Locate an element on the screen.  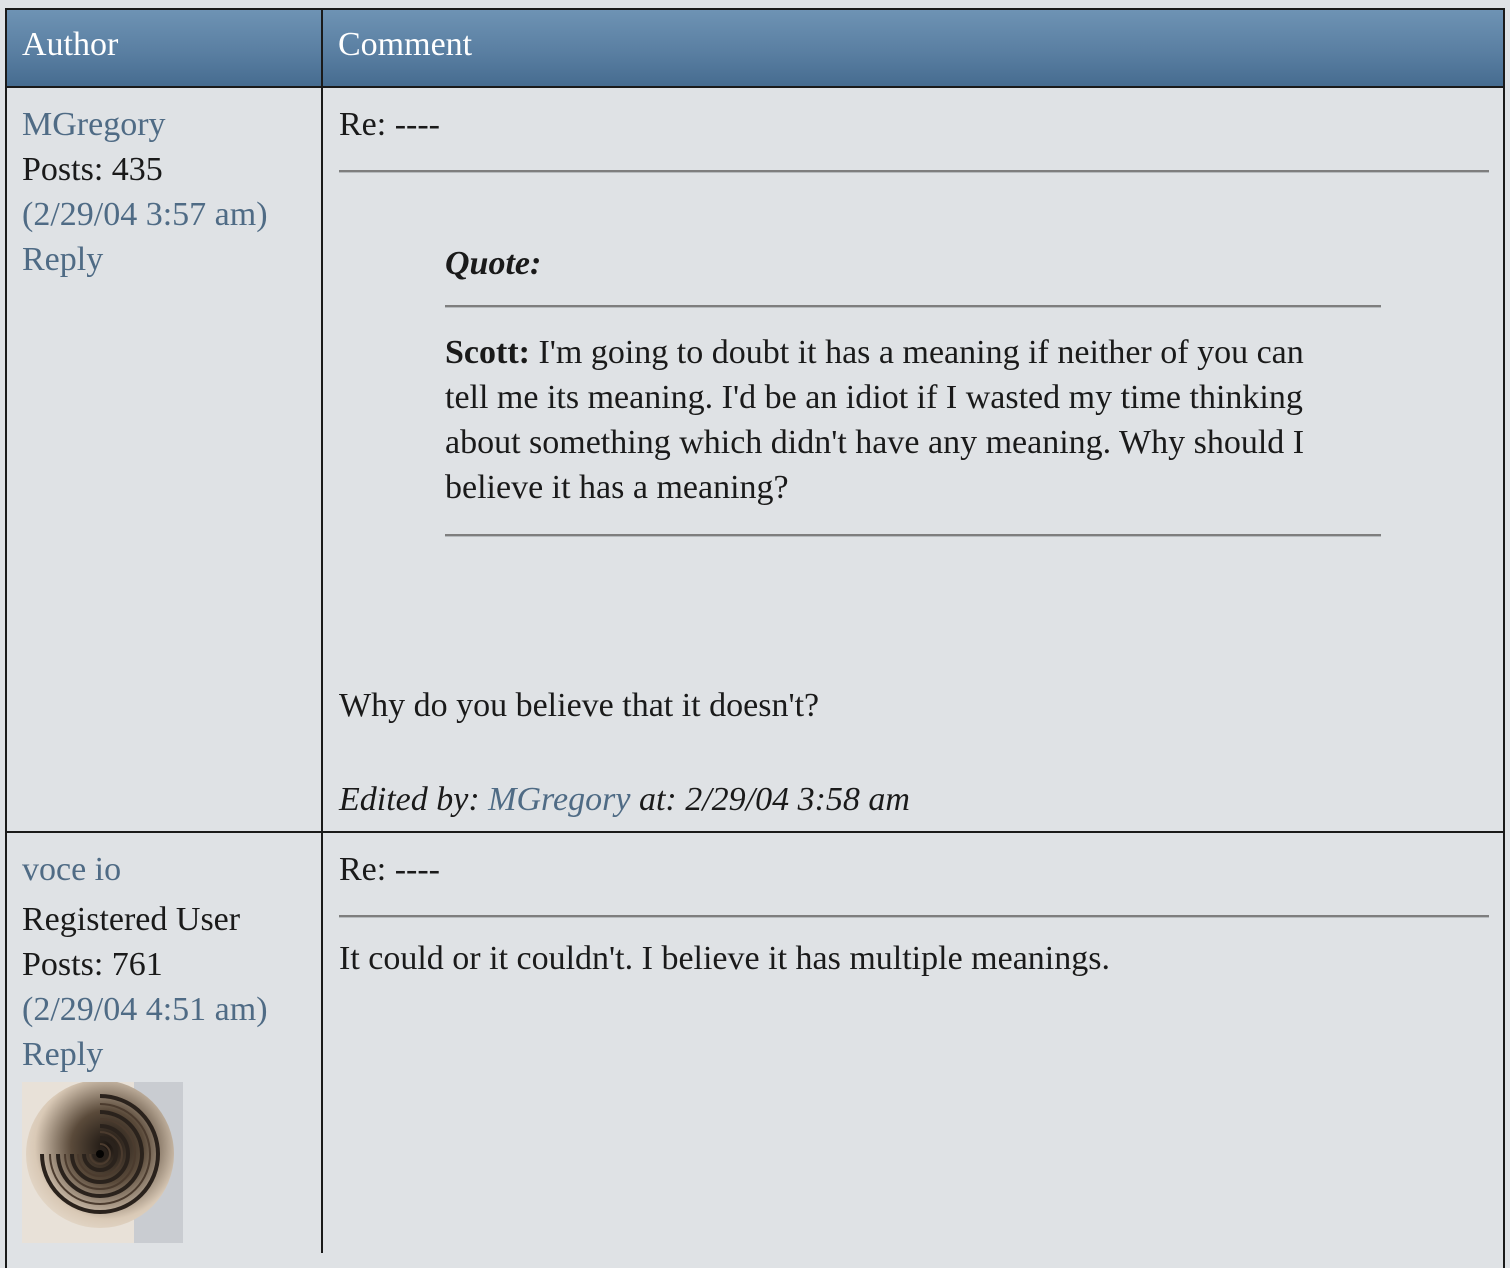
post-date-link: (2/29/04 4:51 am) is located at coordinates (145, 1009).